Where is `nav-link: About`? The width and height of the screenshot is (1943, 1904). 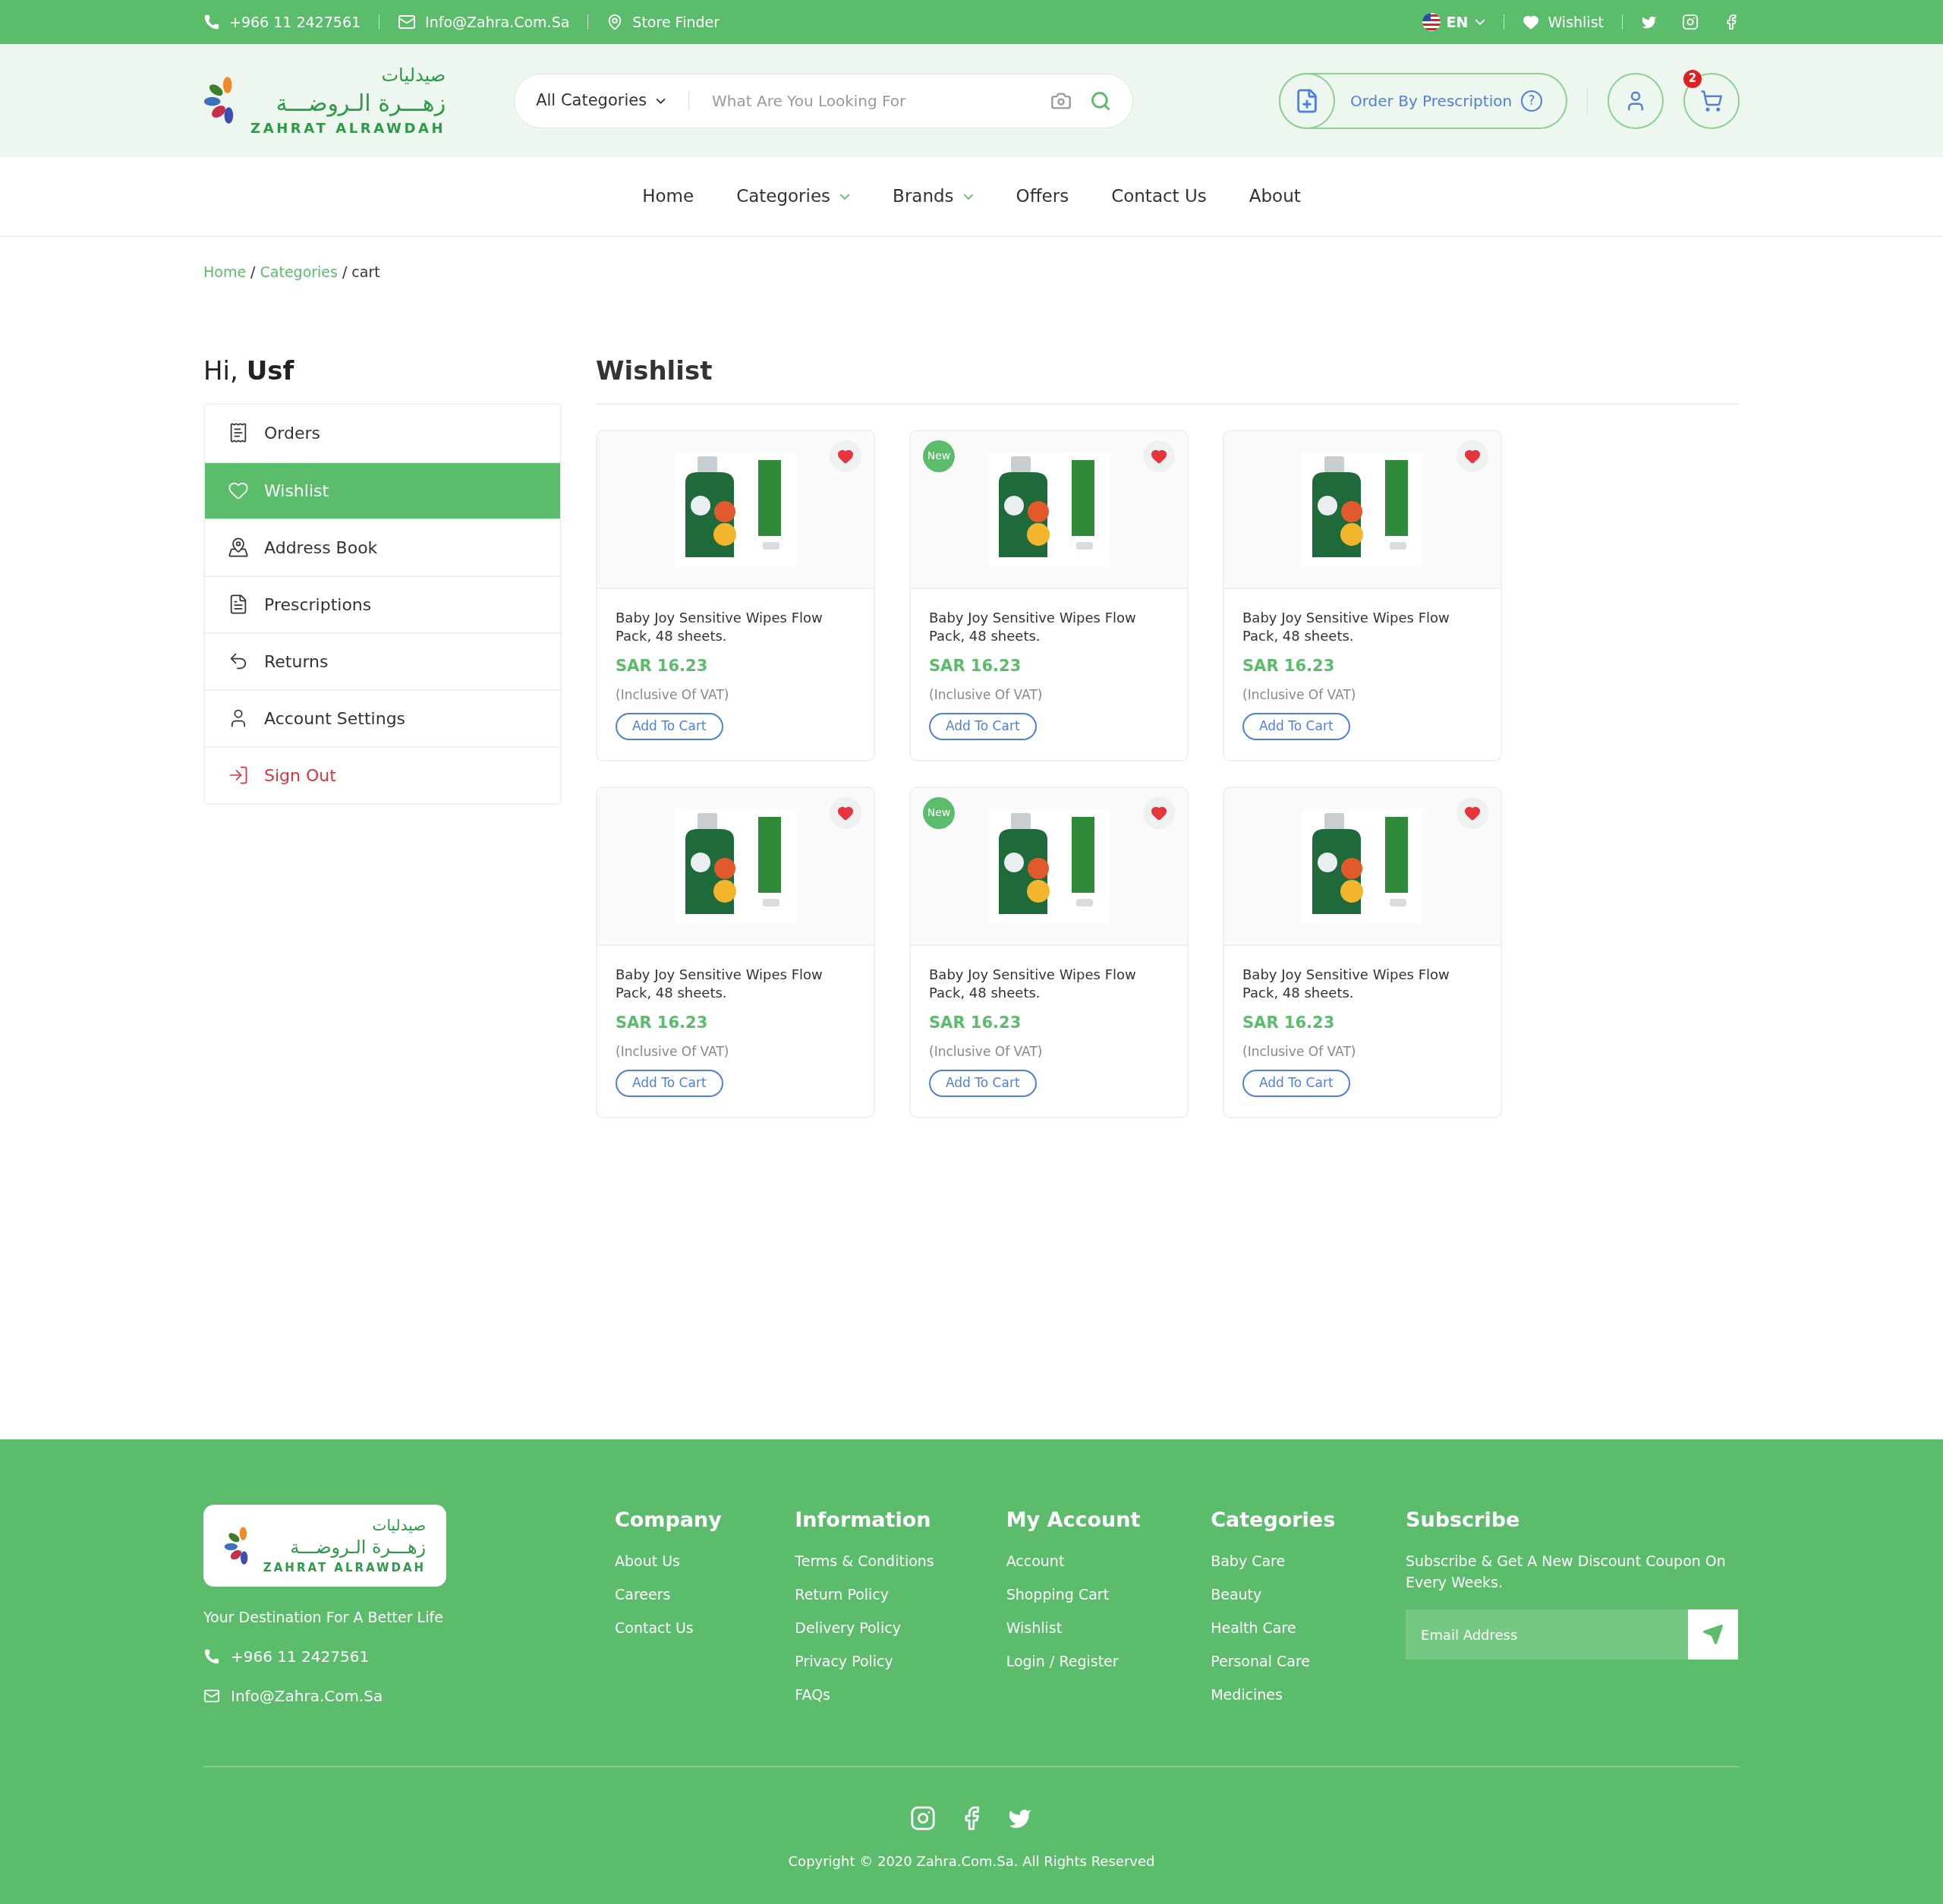 nav-link: About is located at coordinates (1275, 196).